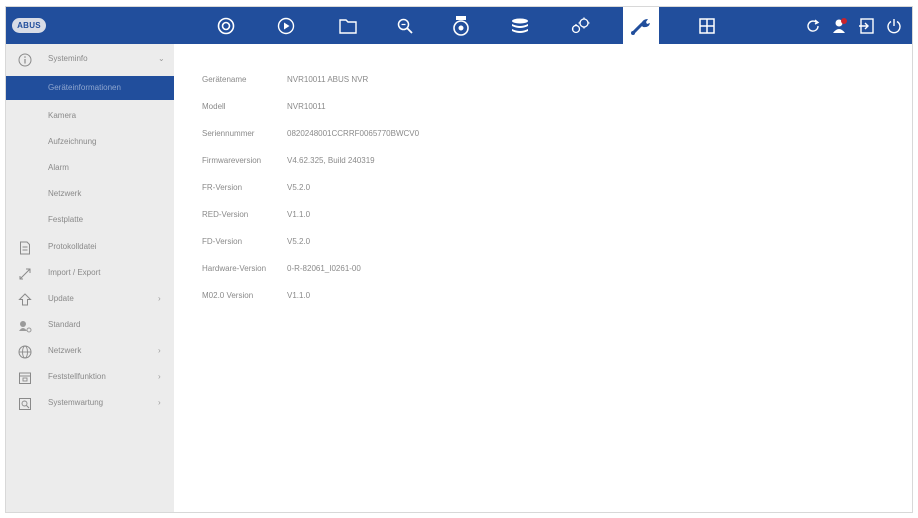 This screenshot has height=518, width=918. Describe the element at coordinates (76, 402) in the screenshot. I see `sidebar-item-label: Systemwartung` at that location.